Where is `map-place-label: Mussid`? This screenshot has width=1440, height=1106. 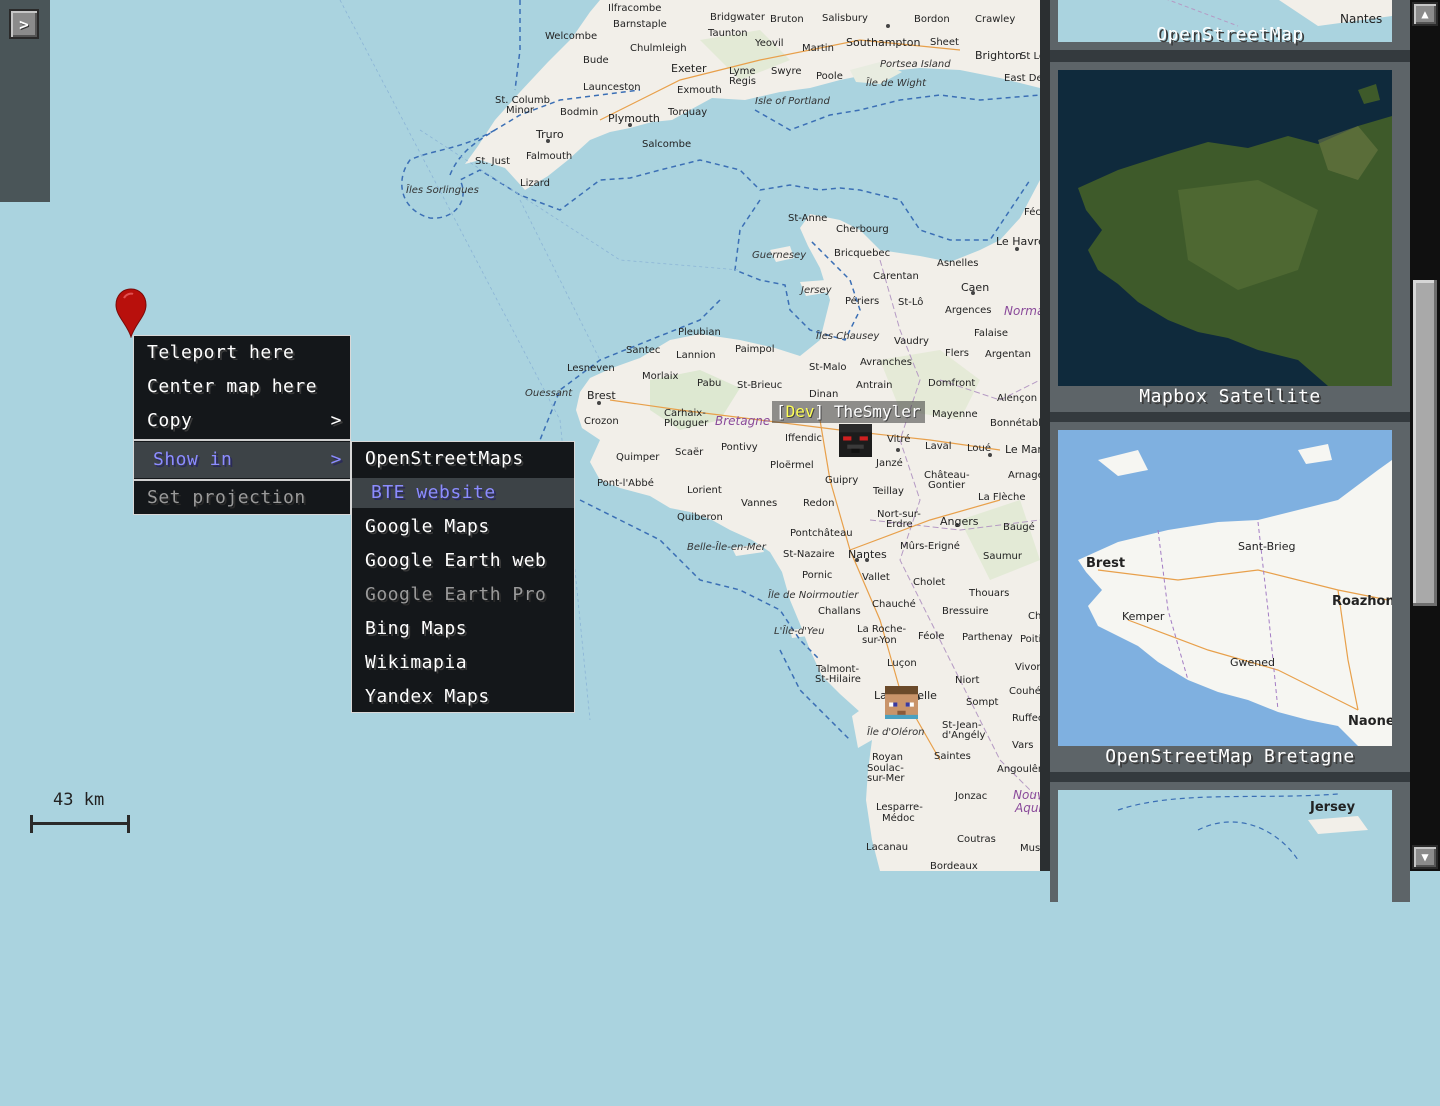 map-place-label: Mussid is located at coordinates (1030, 848).